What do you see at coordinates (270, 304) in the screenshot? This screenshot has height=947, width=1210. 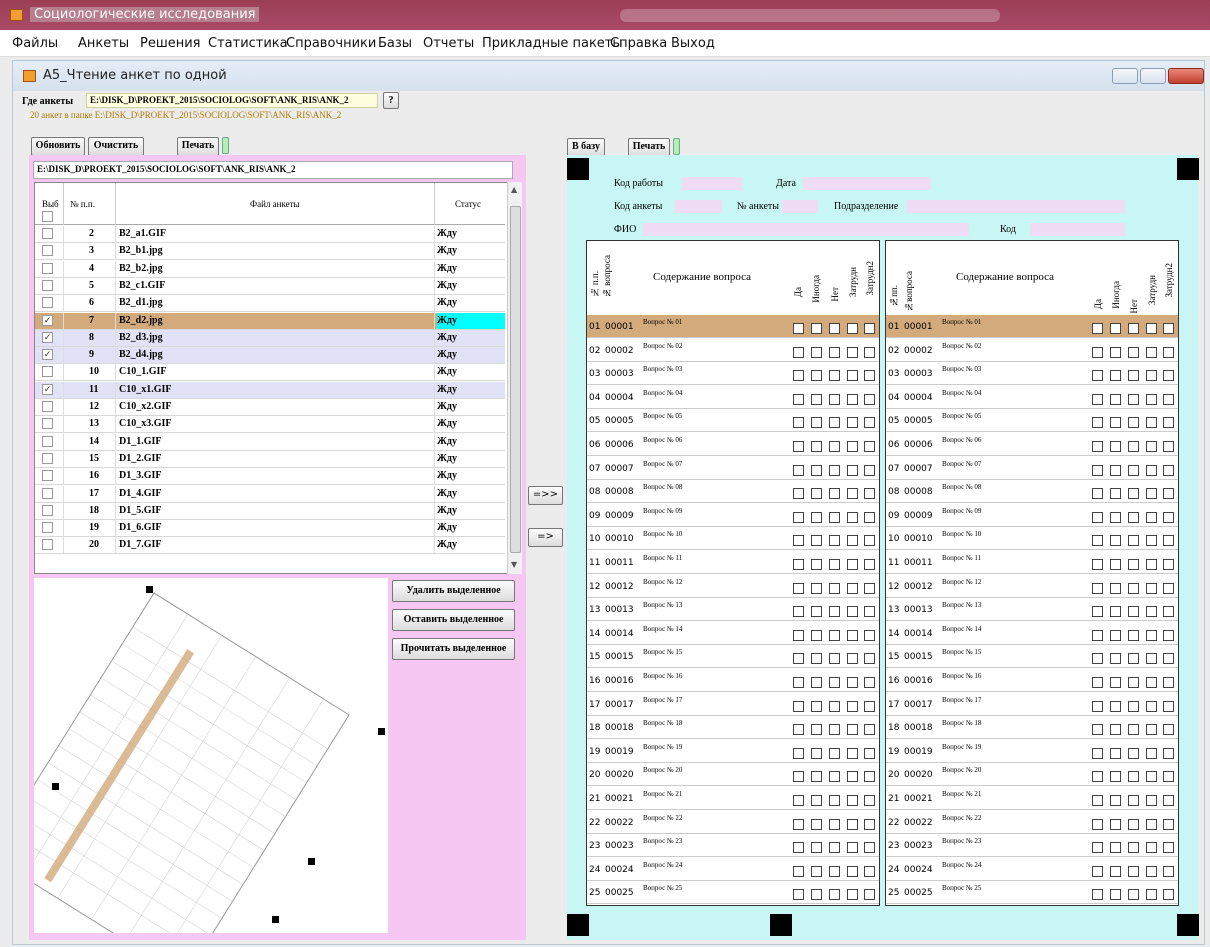 I see `table-row: 6 B2_d1.jpg Жду` at bounding box center [270, 304].